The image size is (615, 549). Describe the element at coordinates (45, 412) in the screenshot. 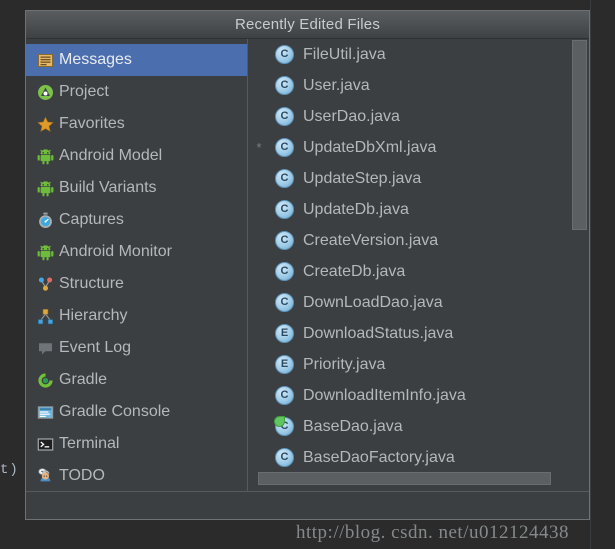

I see `console-window-icon` at that location.